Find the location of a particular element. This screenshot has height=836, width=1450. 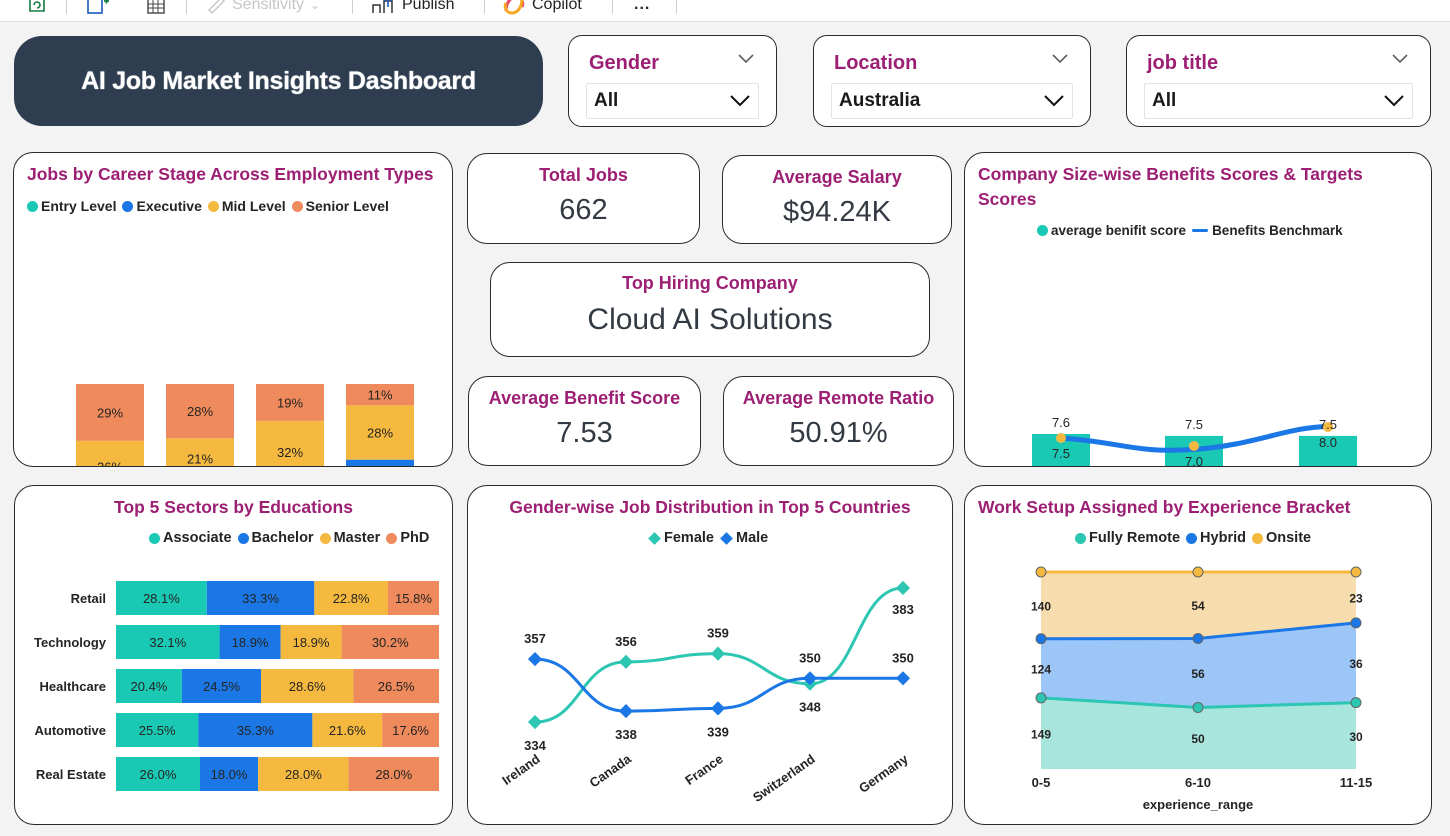

data-label: 28.0% is located at coordinates (393, 774).